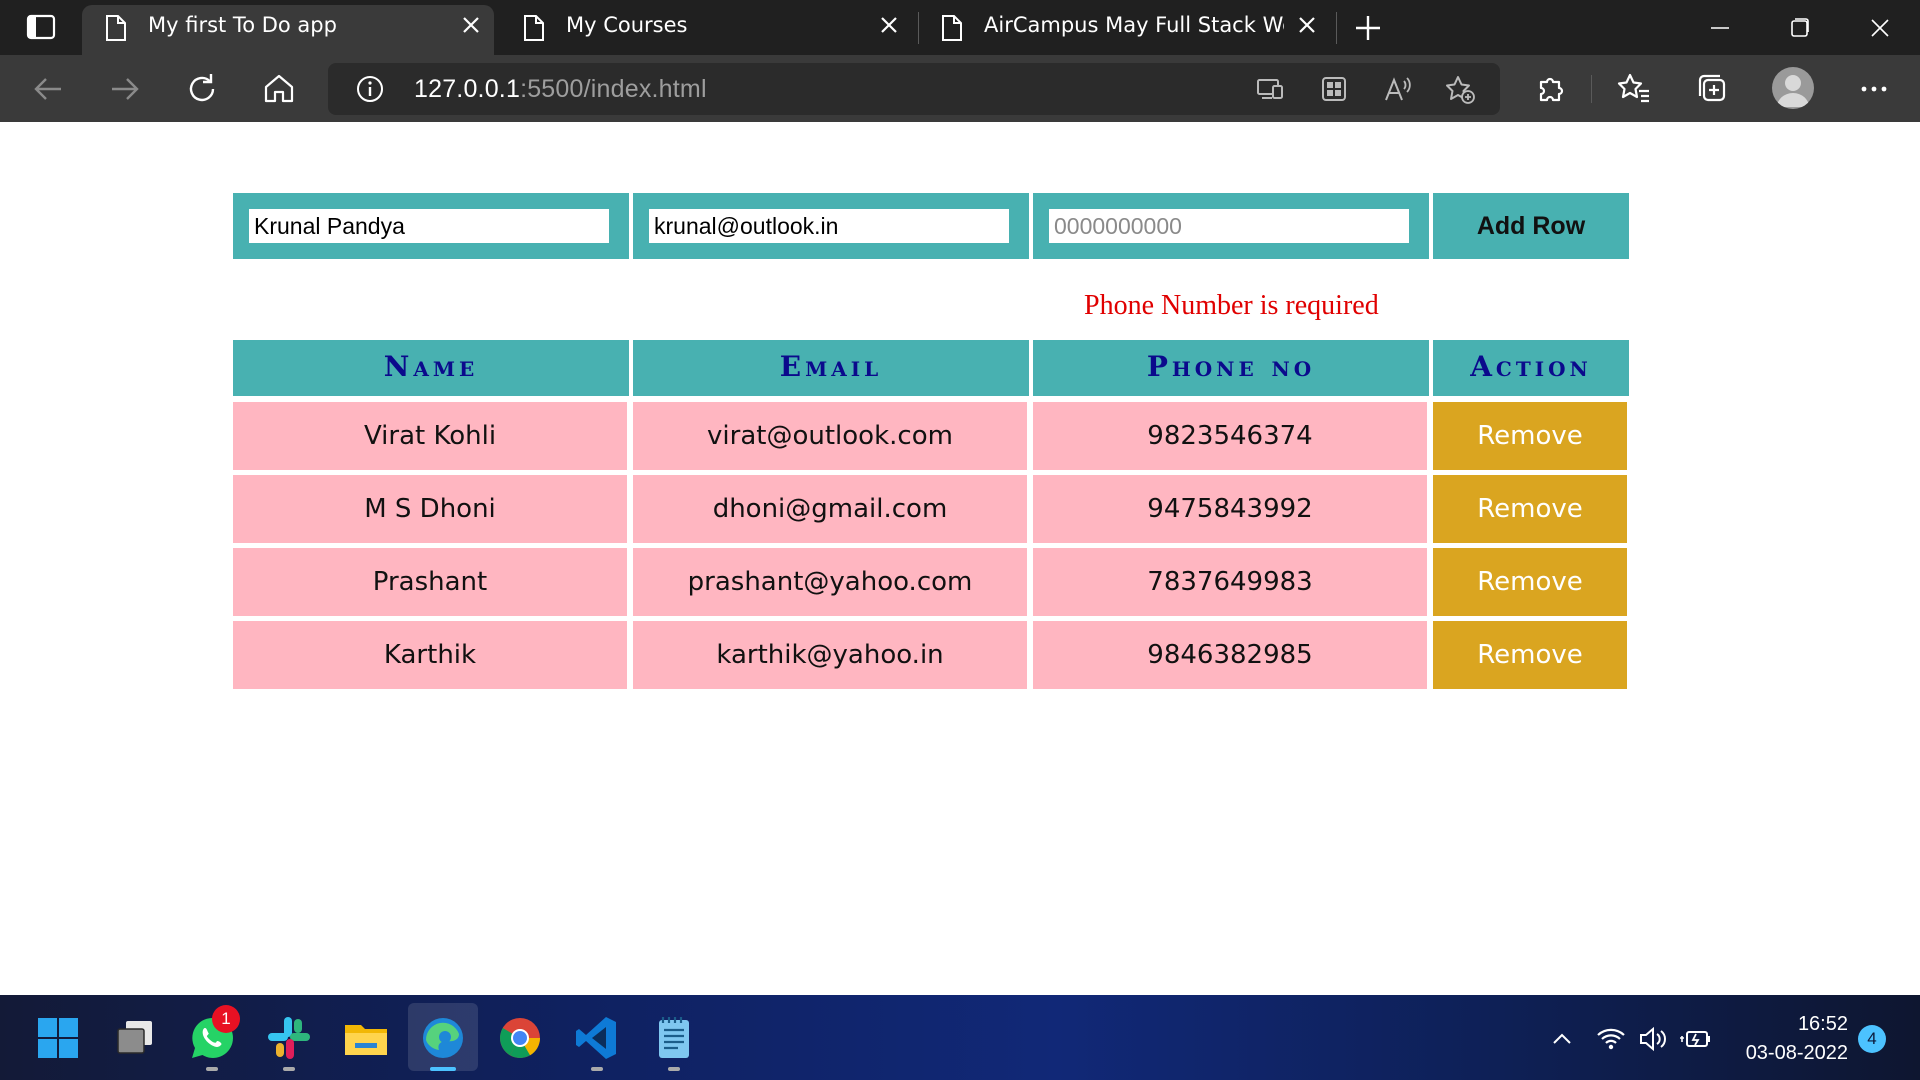 Image resolution: width=1920 pixels, height=1080 pixels. I want to click on phone-error-message: Phone Number is required, so click(1231, 305).